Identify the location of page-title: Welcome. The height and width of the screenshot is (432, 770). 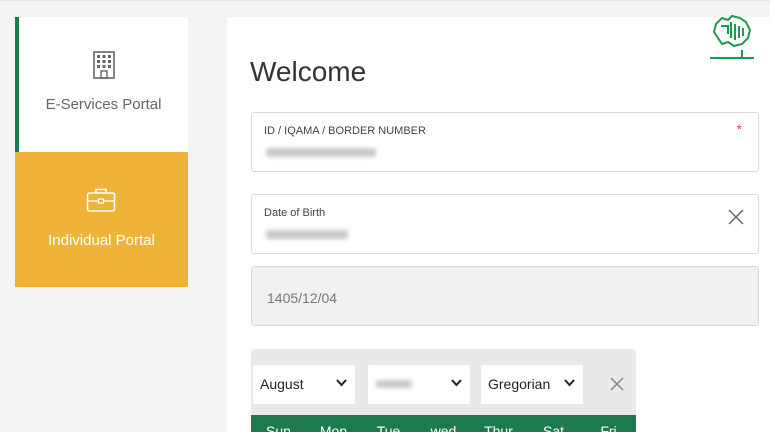
(308, 71).